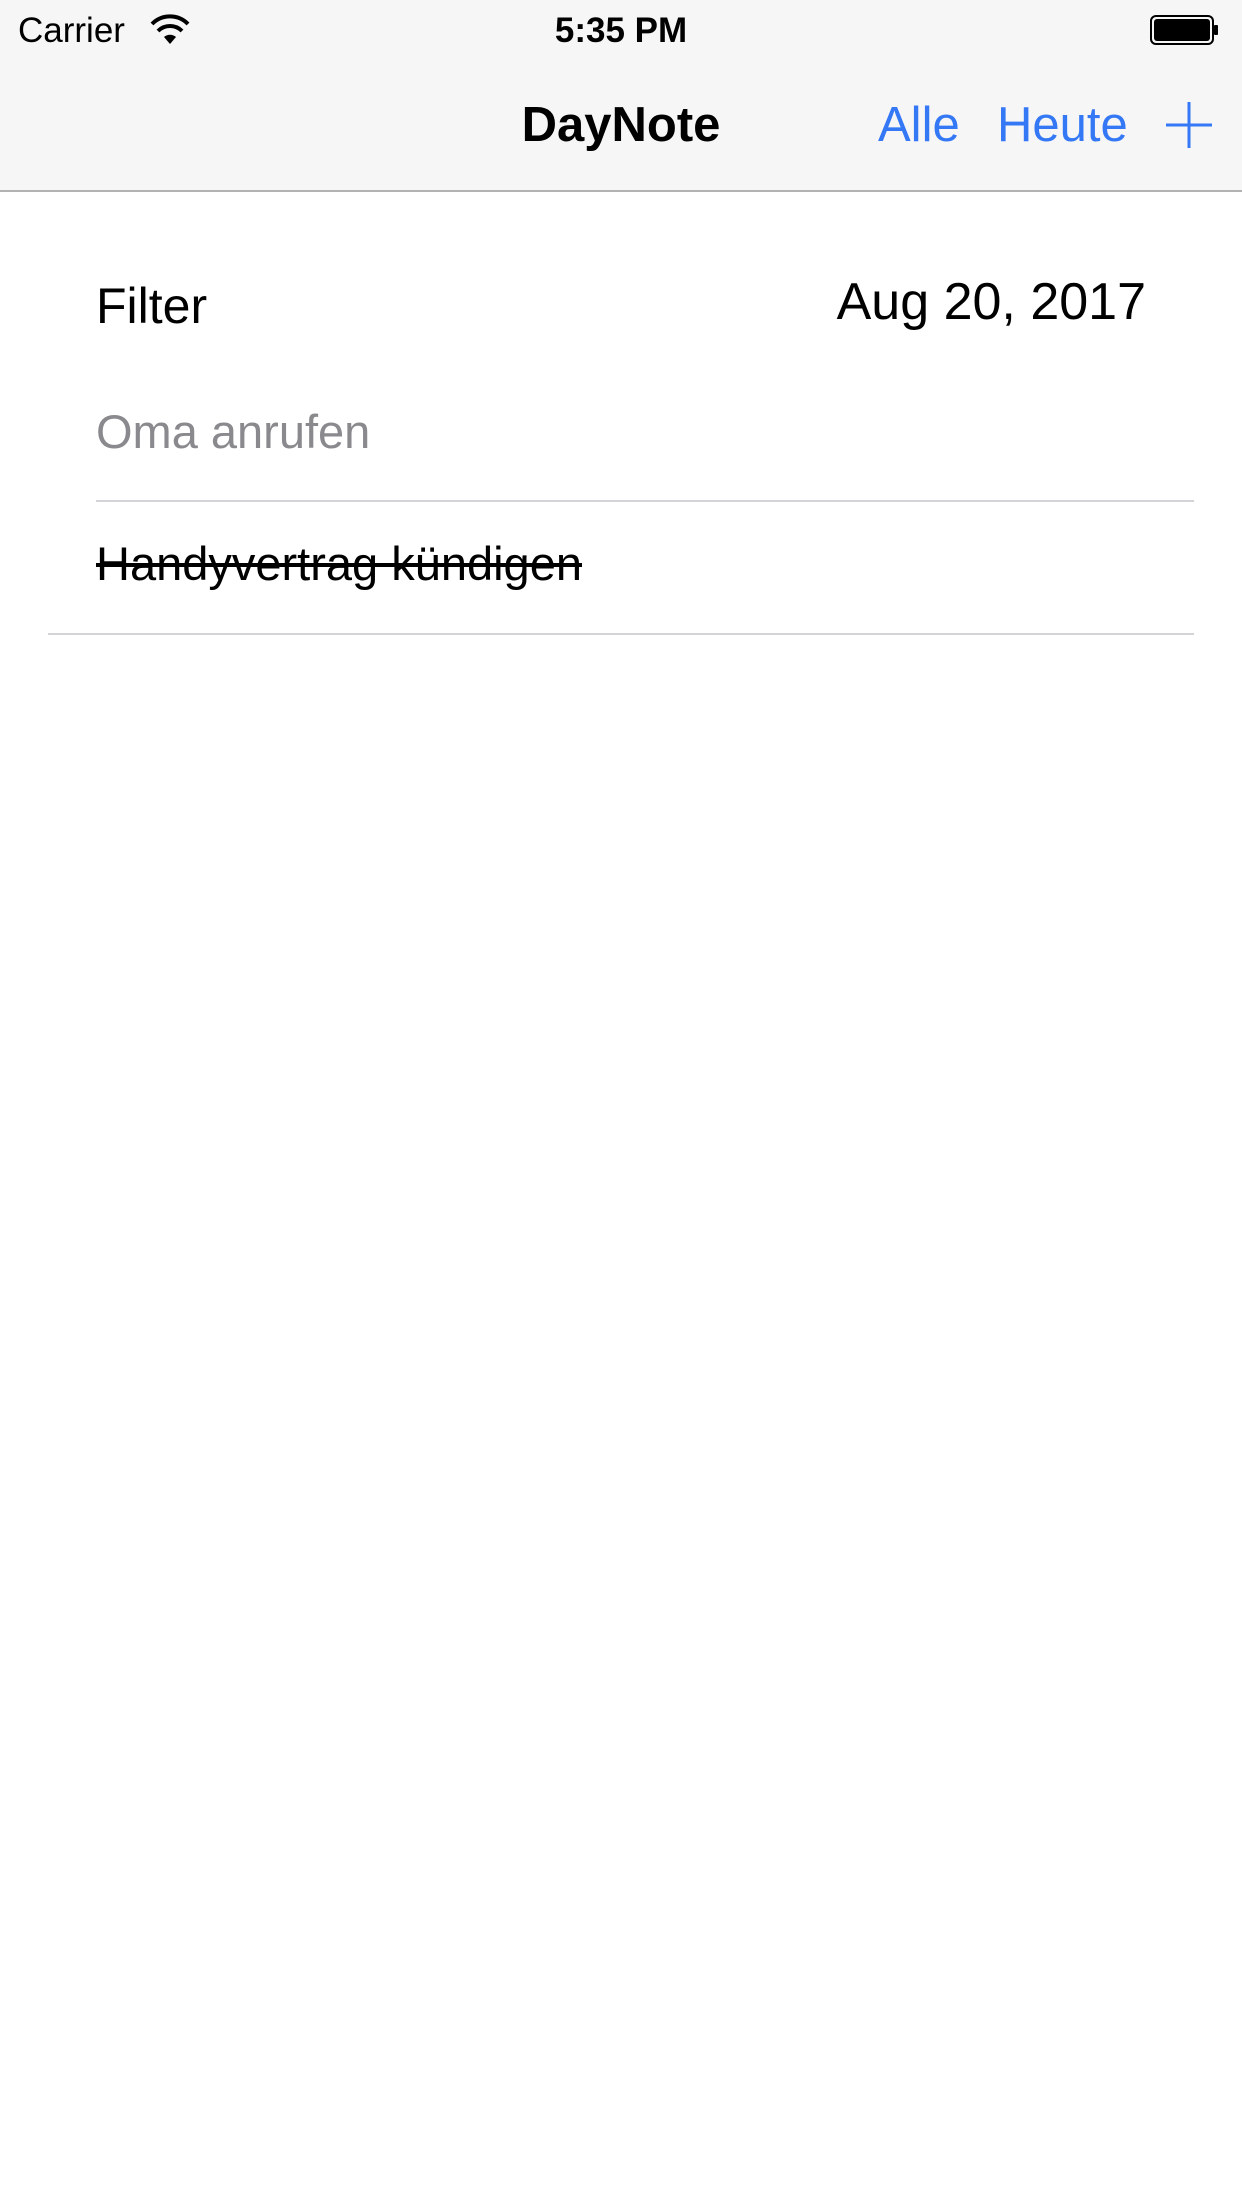 The height and width of the screenshot is (2208, 1242). What do you see at coordinates (621, 435) in the screenshot?
I see `task-row: Oma anrufen` at bounding box center [621, 435].